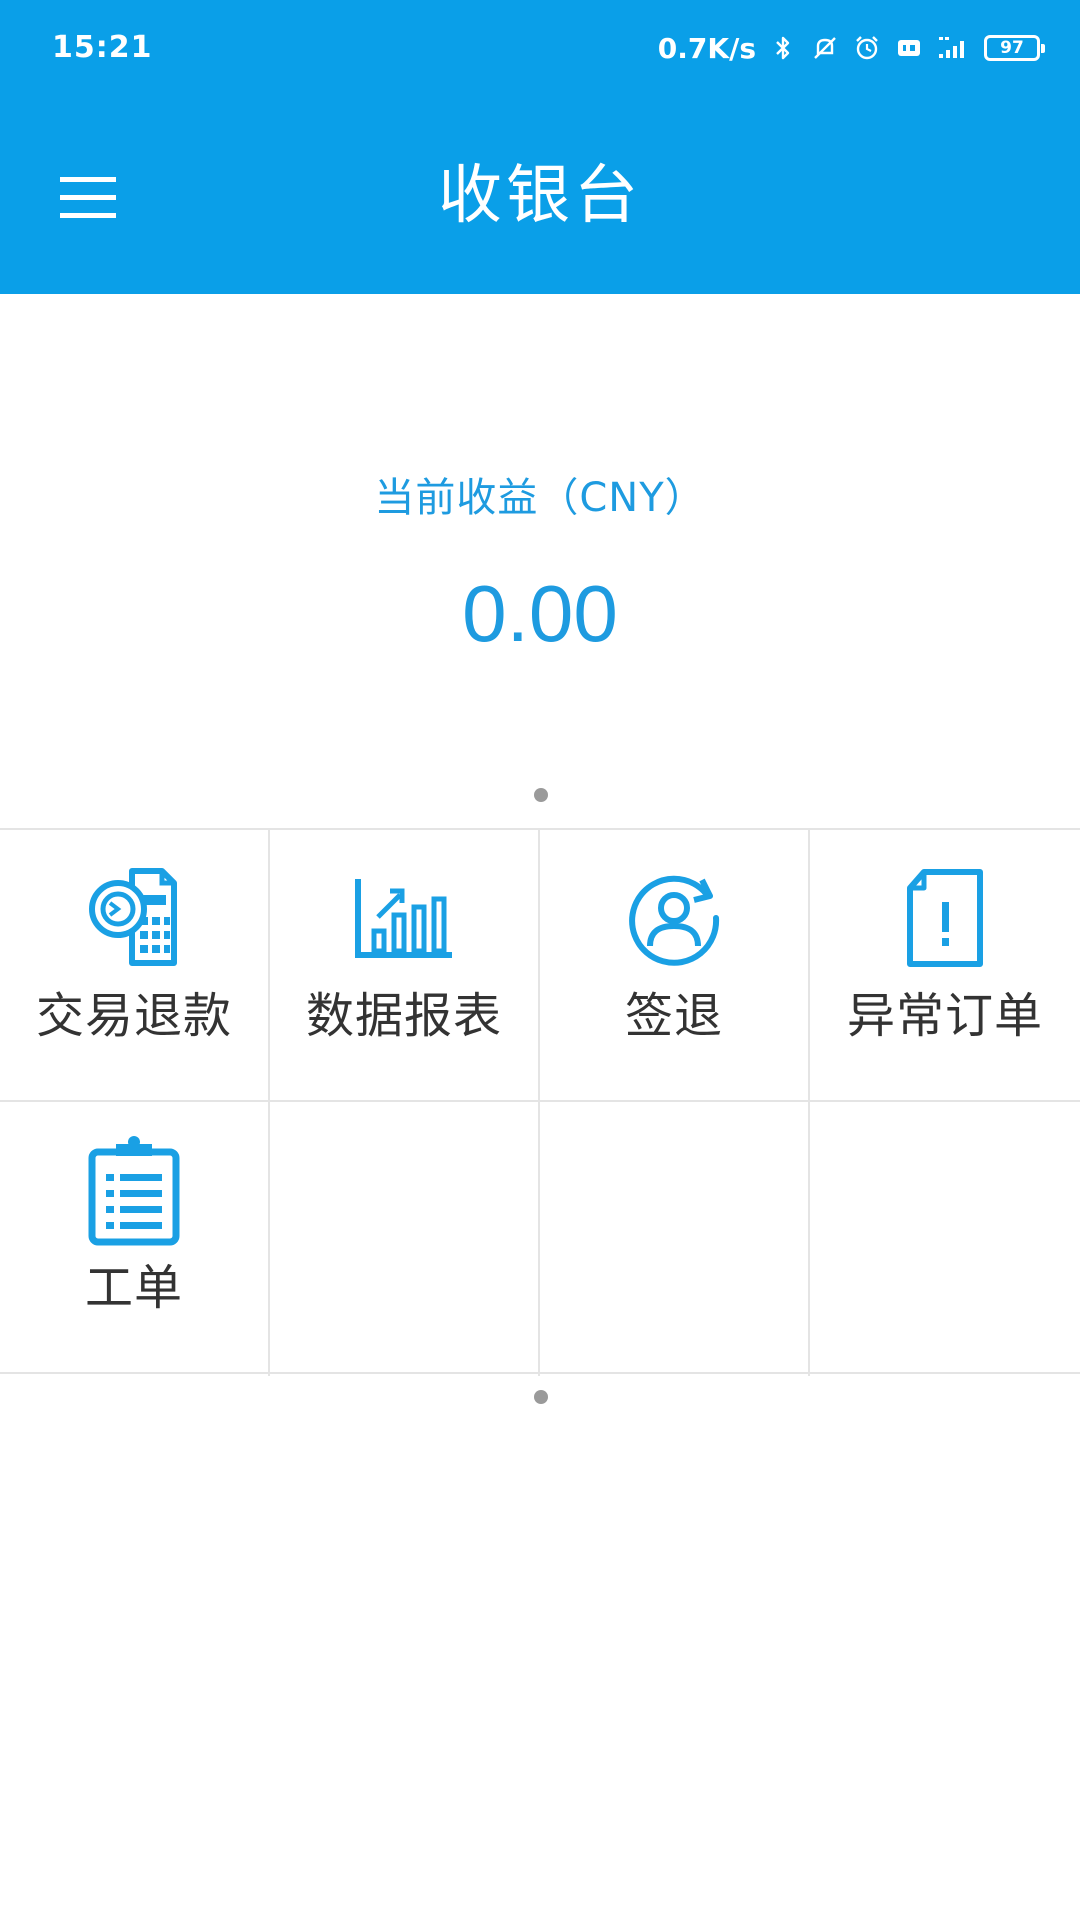 The image size is (1080, 1920). I want to click on work-order-label: 工单, so click(133, 1288).